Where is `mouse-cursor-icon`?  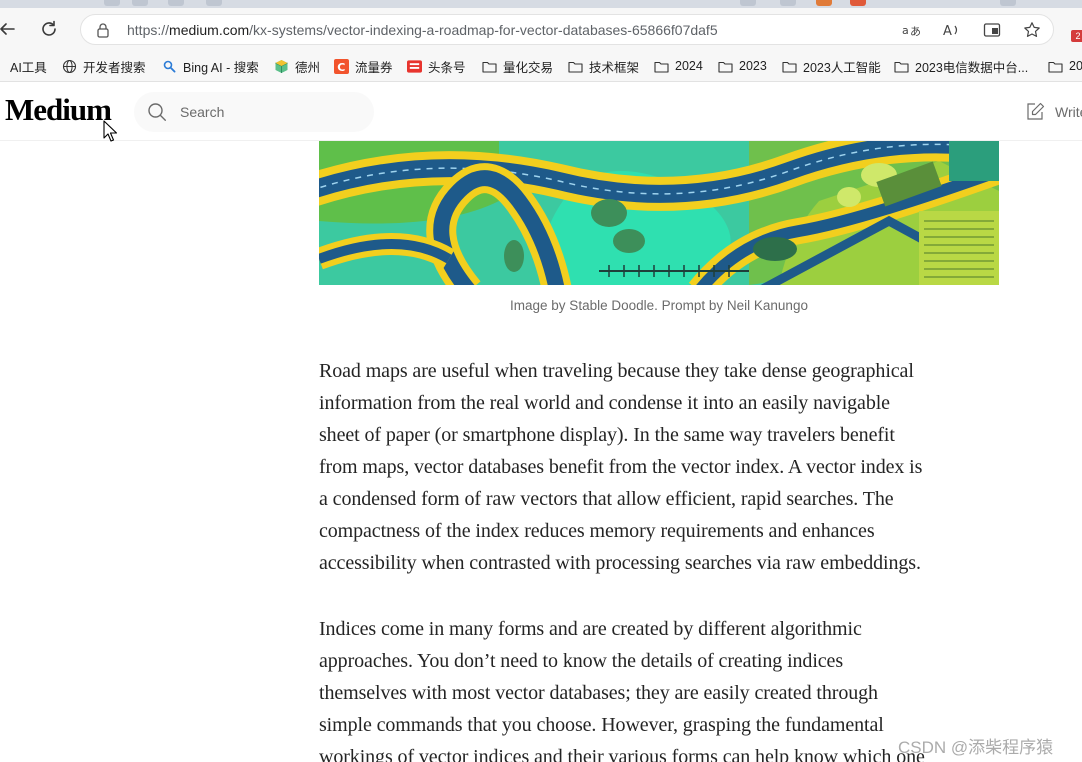
mouse-cursor-icon is located at coordinates (110, 131).